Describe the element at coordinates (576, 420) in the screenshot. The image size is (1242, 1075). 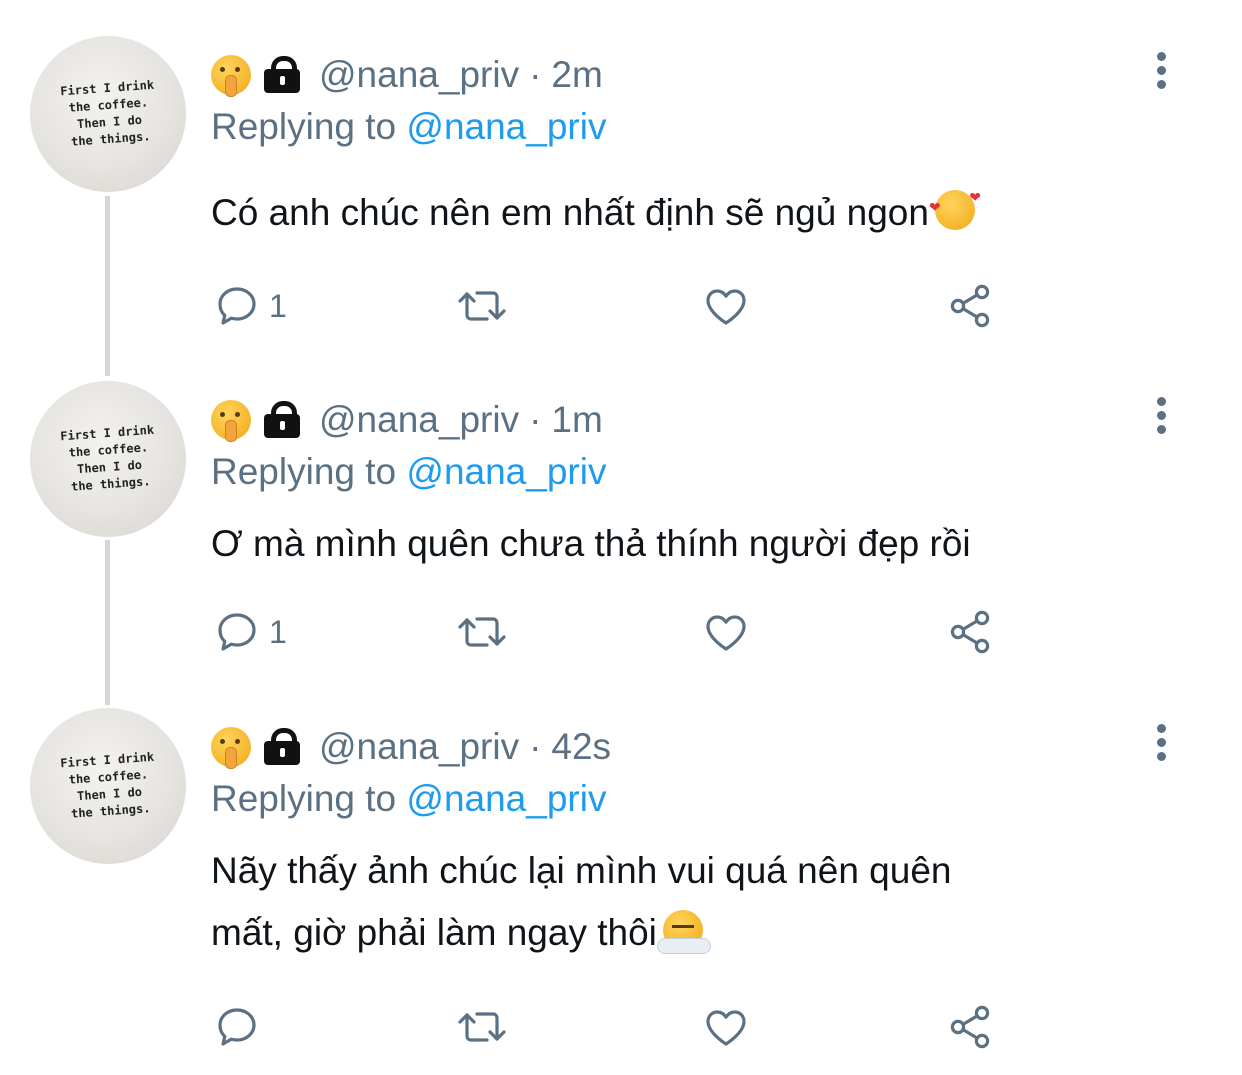
I see `timestamp: 1m` at that location.